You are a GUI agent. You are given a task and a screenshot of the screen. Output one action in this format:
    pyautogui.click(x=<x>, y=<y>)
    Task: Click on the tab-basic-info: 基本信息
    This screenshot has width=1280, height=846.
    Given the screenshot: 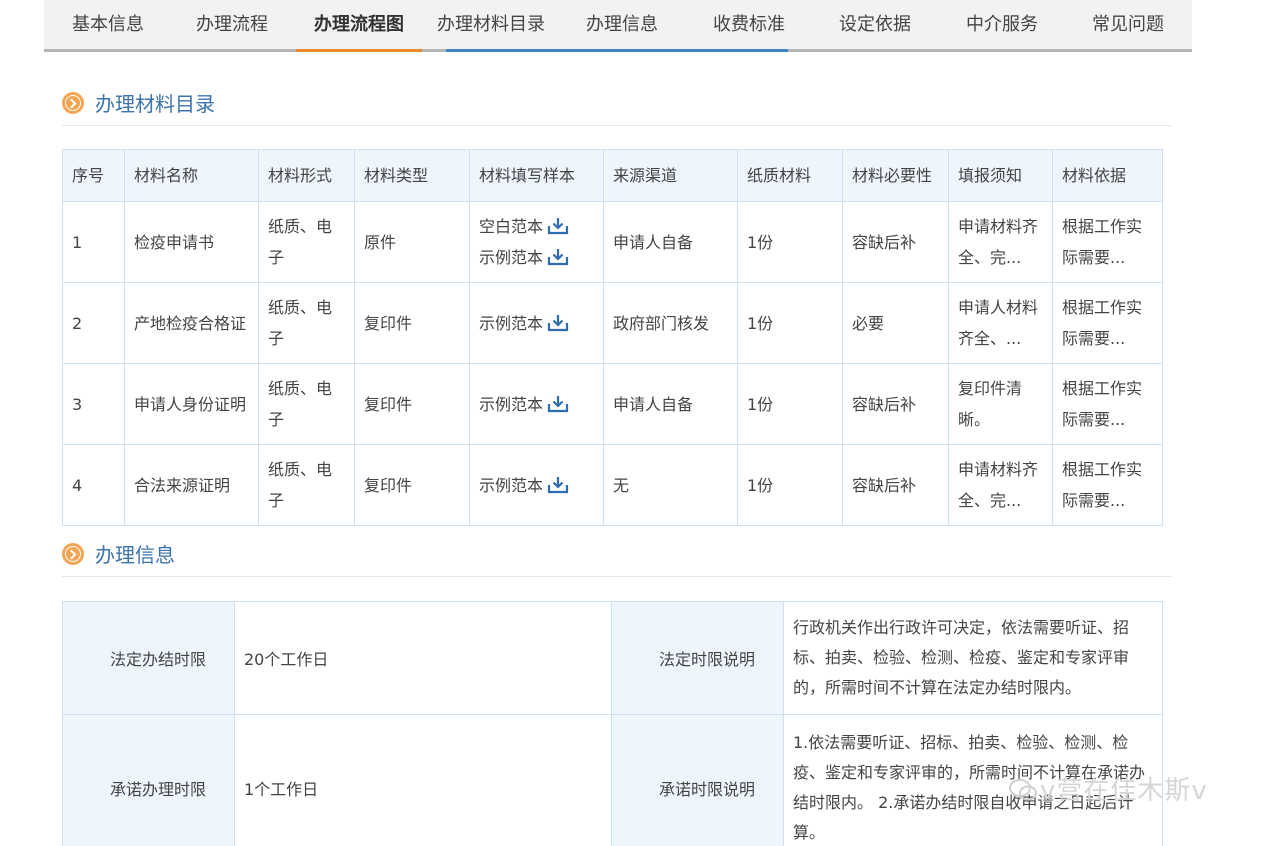 What is the action you would take?
    pyautogui.click(x=108, y=24)
    